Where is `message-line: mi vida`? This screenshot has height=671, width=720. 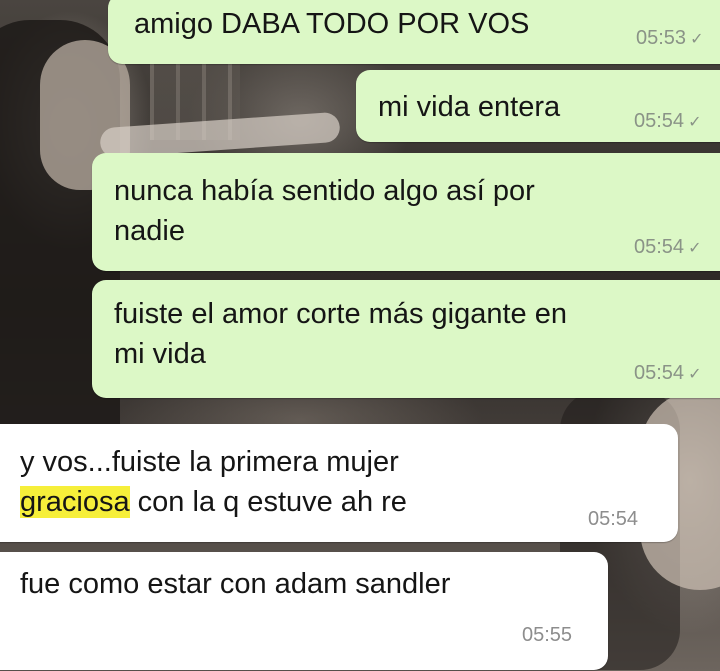
message-line: mi vida is located at coordinates (160, 354).